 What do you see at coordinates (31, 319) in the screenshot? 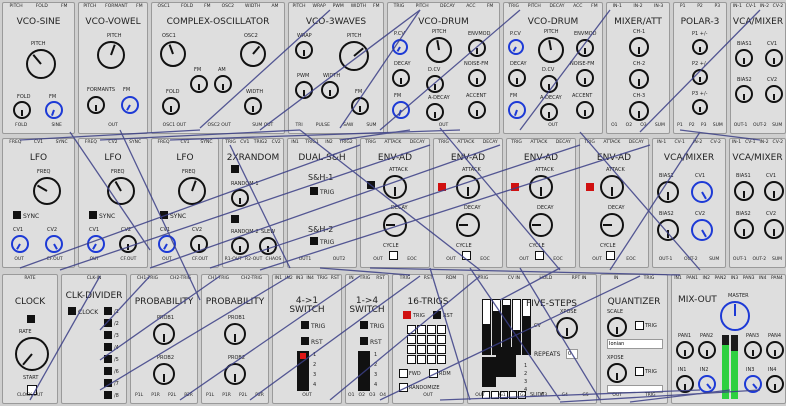
I see `clock-run-button` at bounding box center [31, 319].